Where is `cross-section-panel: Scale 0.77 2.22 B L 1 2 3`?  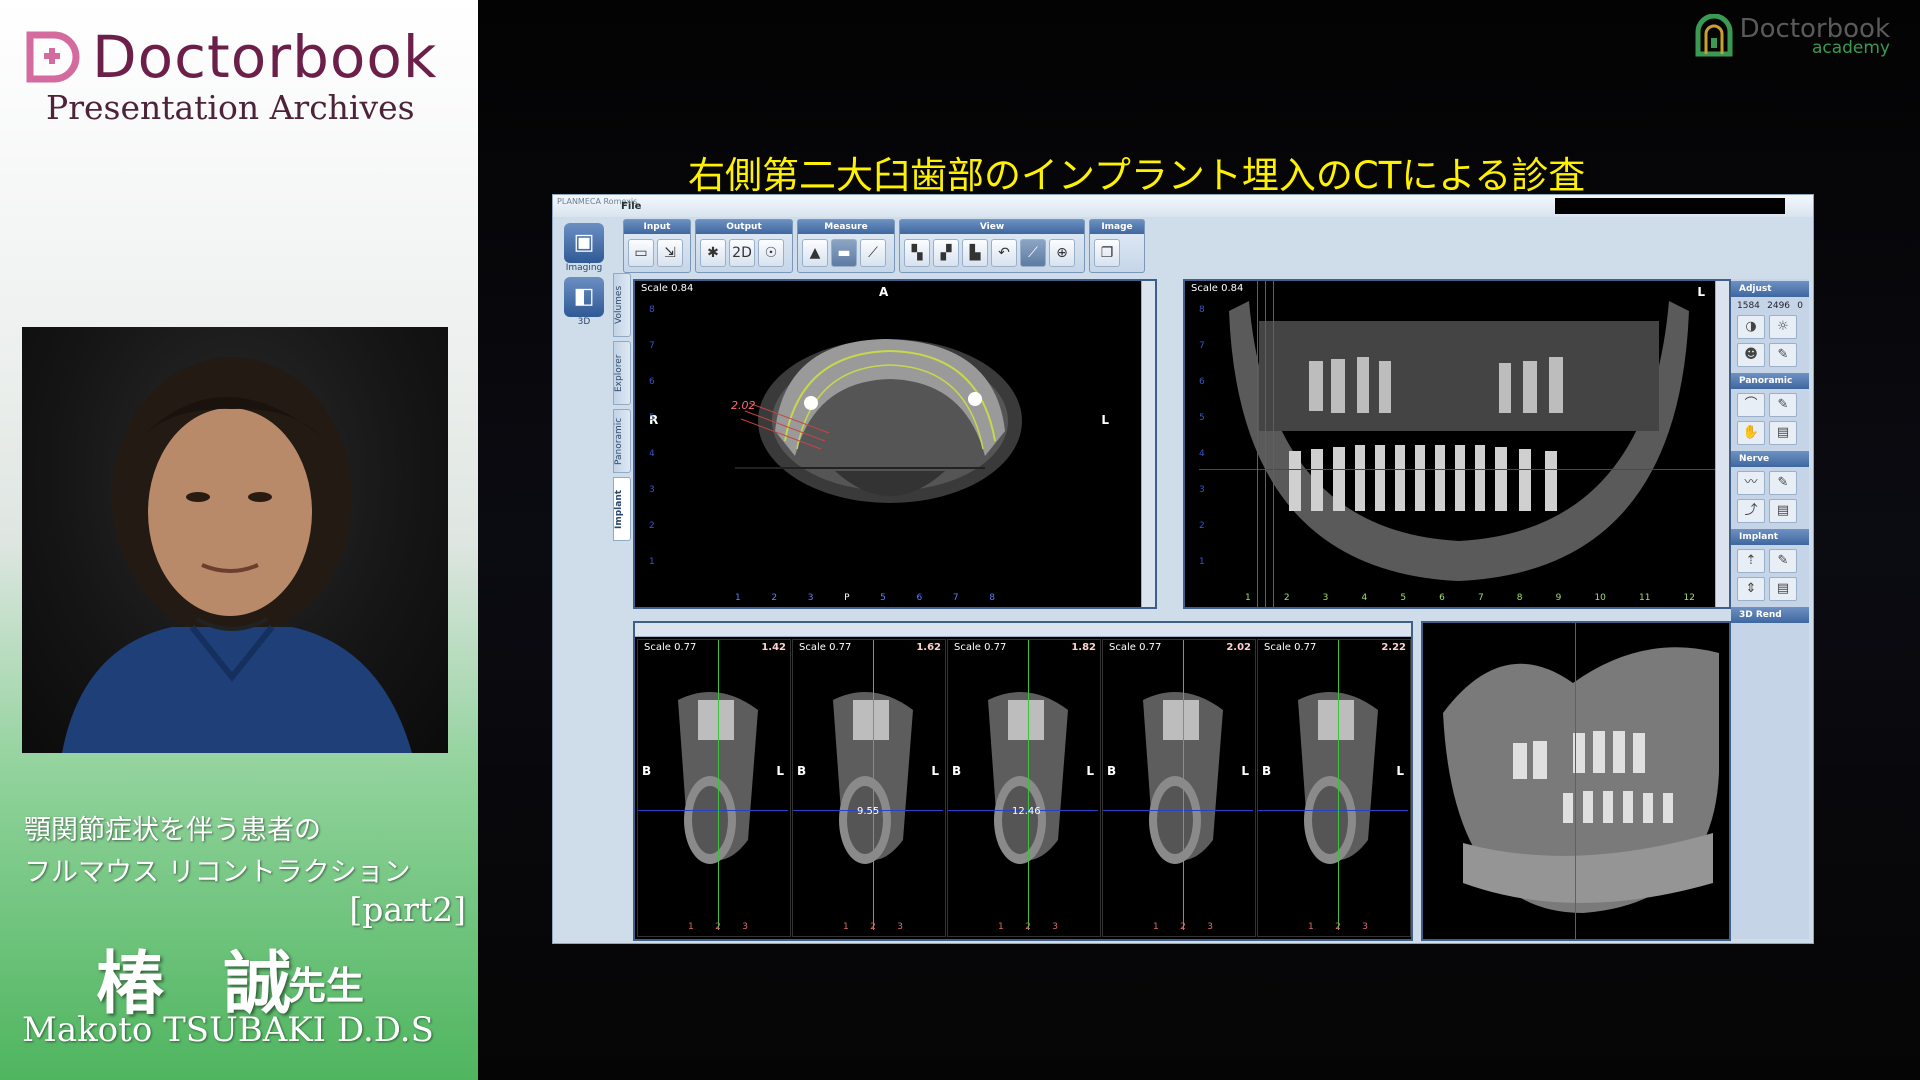
cross-section-panel: Scale 0.77 2.22 B L 1 2 3 is located at coordinates (1334, 788).